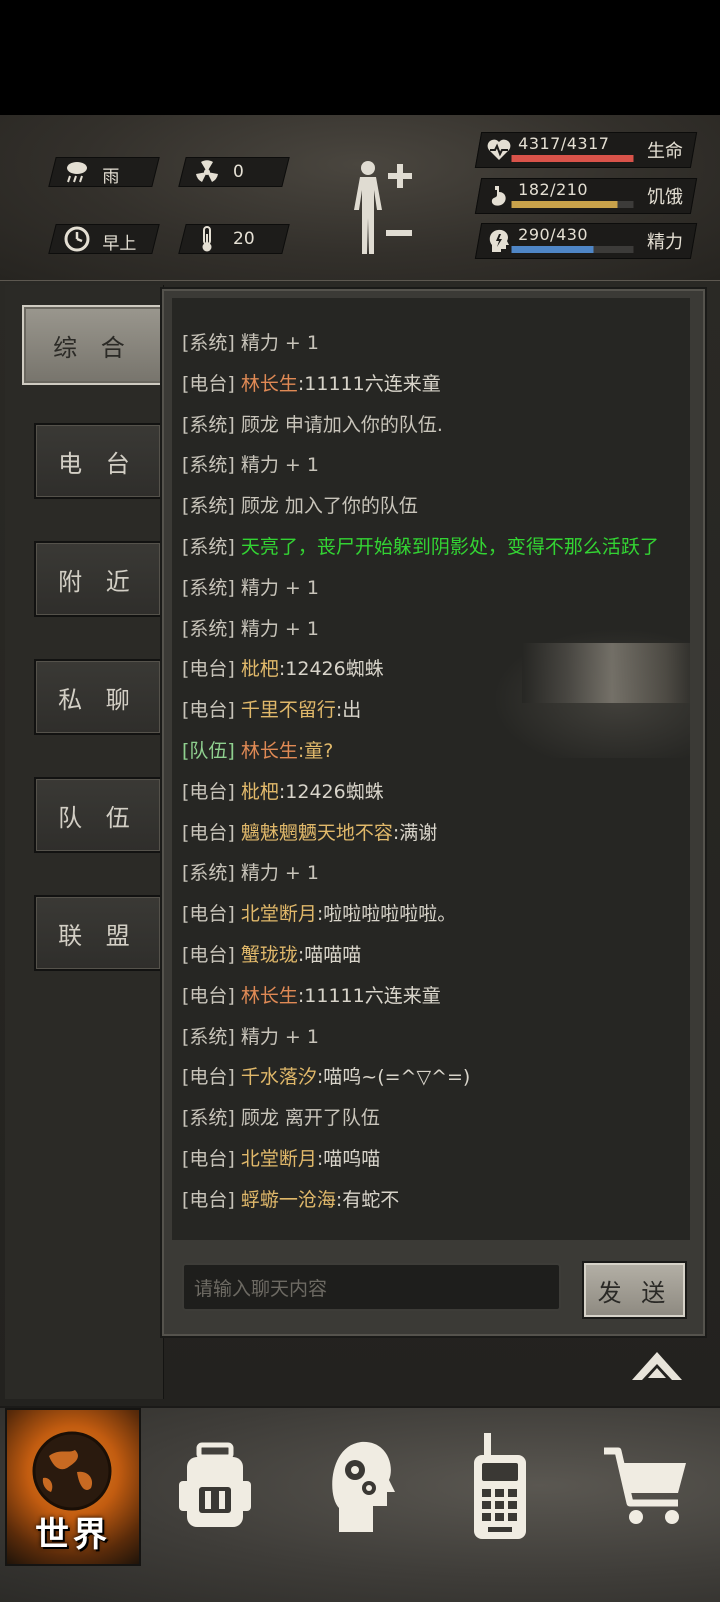  Describe the element at coordinates (363, 1486) in the screenshot. I see `skills-head-icon` at that location.